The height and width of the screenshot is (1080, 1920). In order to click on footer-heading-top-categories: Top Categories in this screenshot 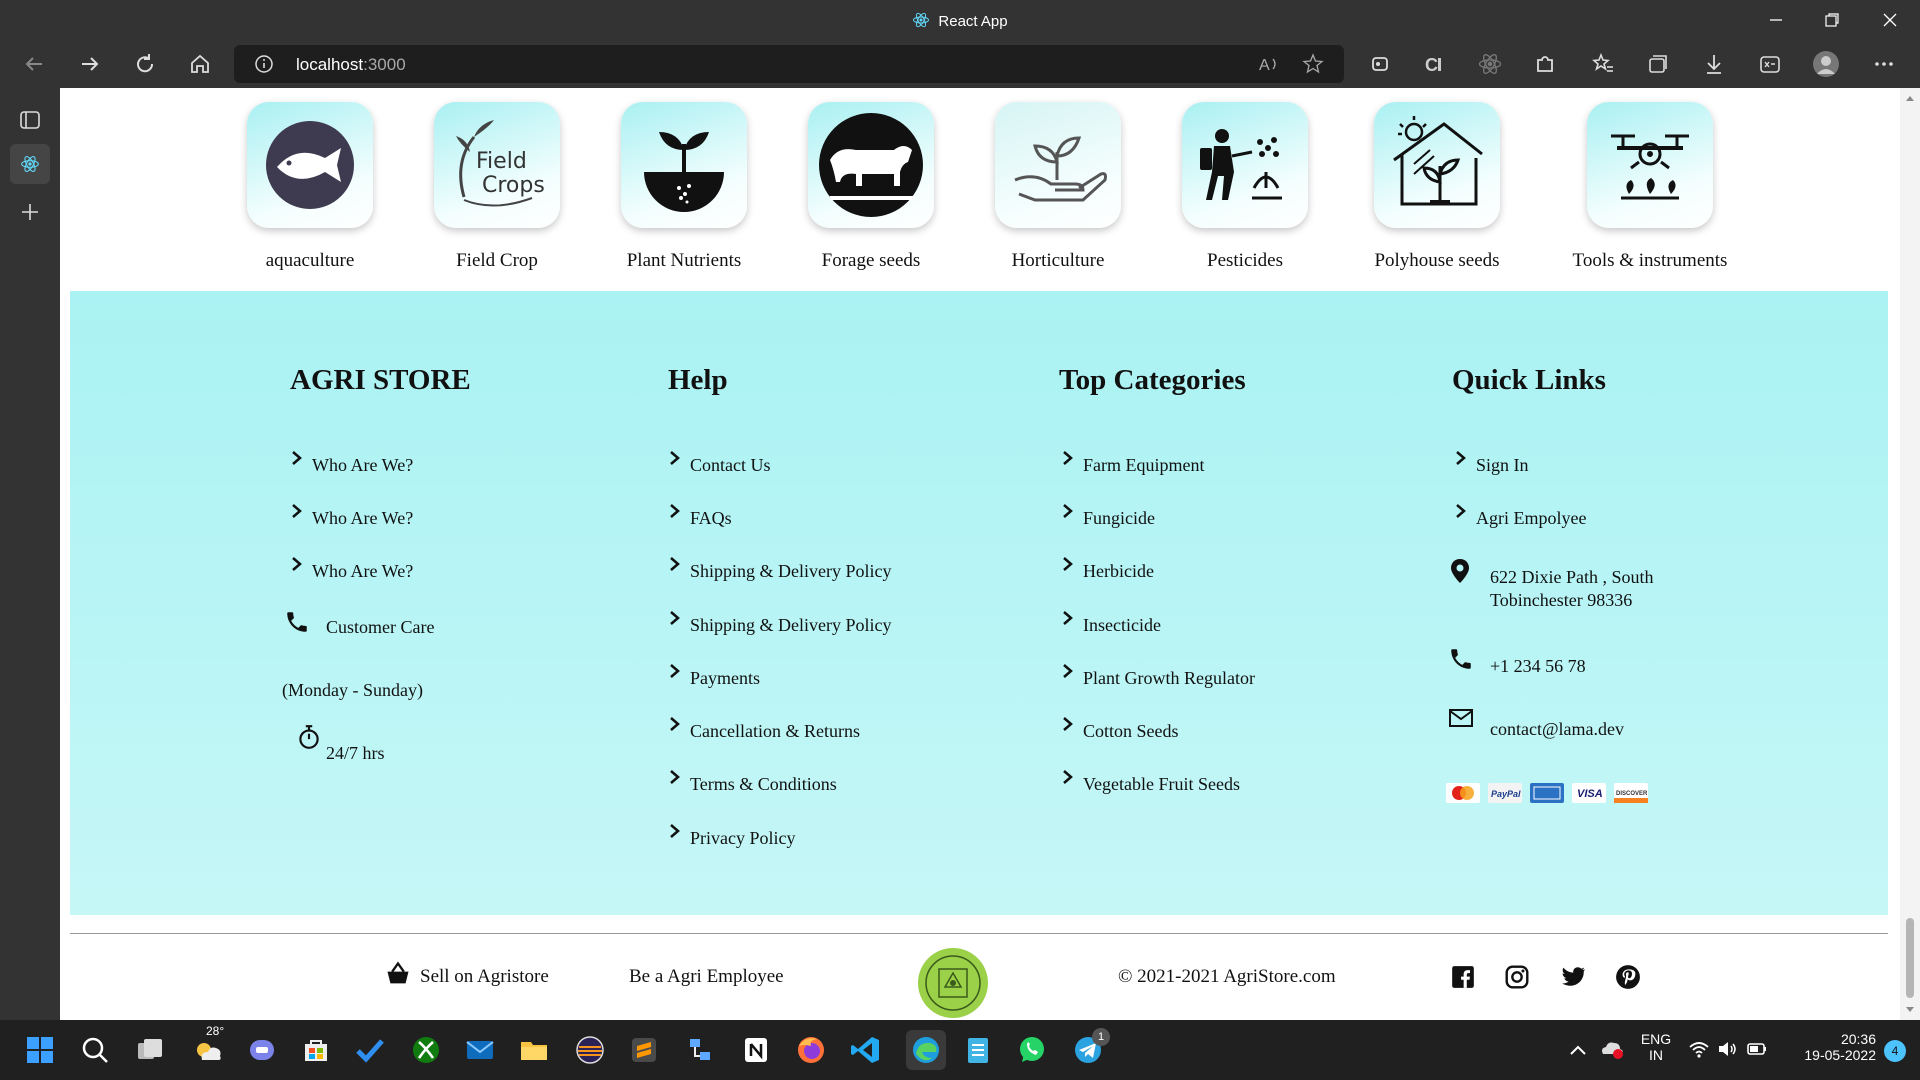, I will do `click(1152, 380)`.